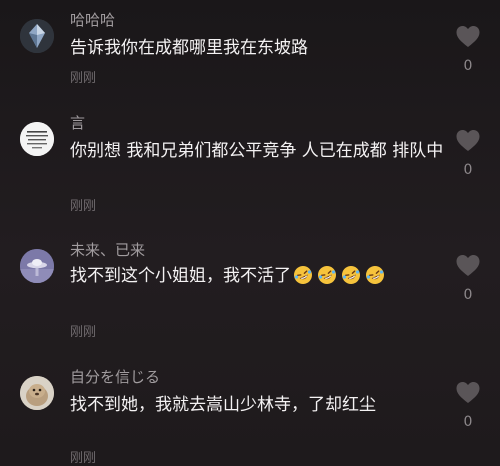 The height and width of the screenshot is (466, 500). I want to click on comment-text: 你别想 我和兄弟们都公平竞争 人已在成都 排队中, so click(257, 151).